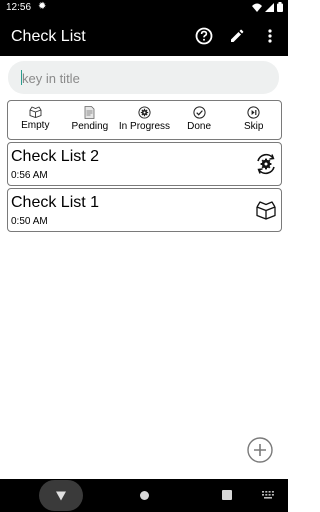  I want to click on help-button, so click(204, 36).